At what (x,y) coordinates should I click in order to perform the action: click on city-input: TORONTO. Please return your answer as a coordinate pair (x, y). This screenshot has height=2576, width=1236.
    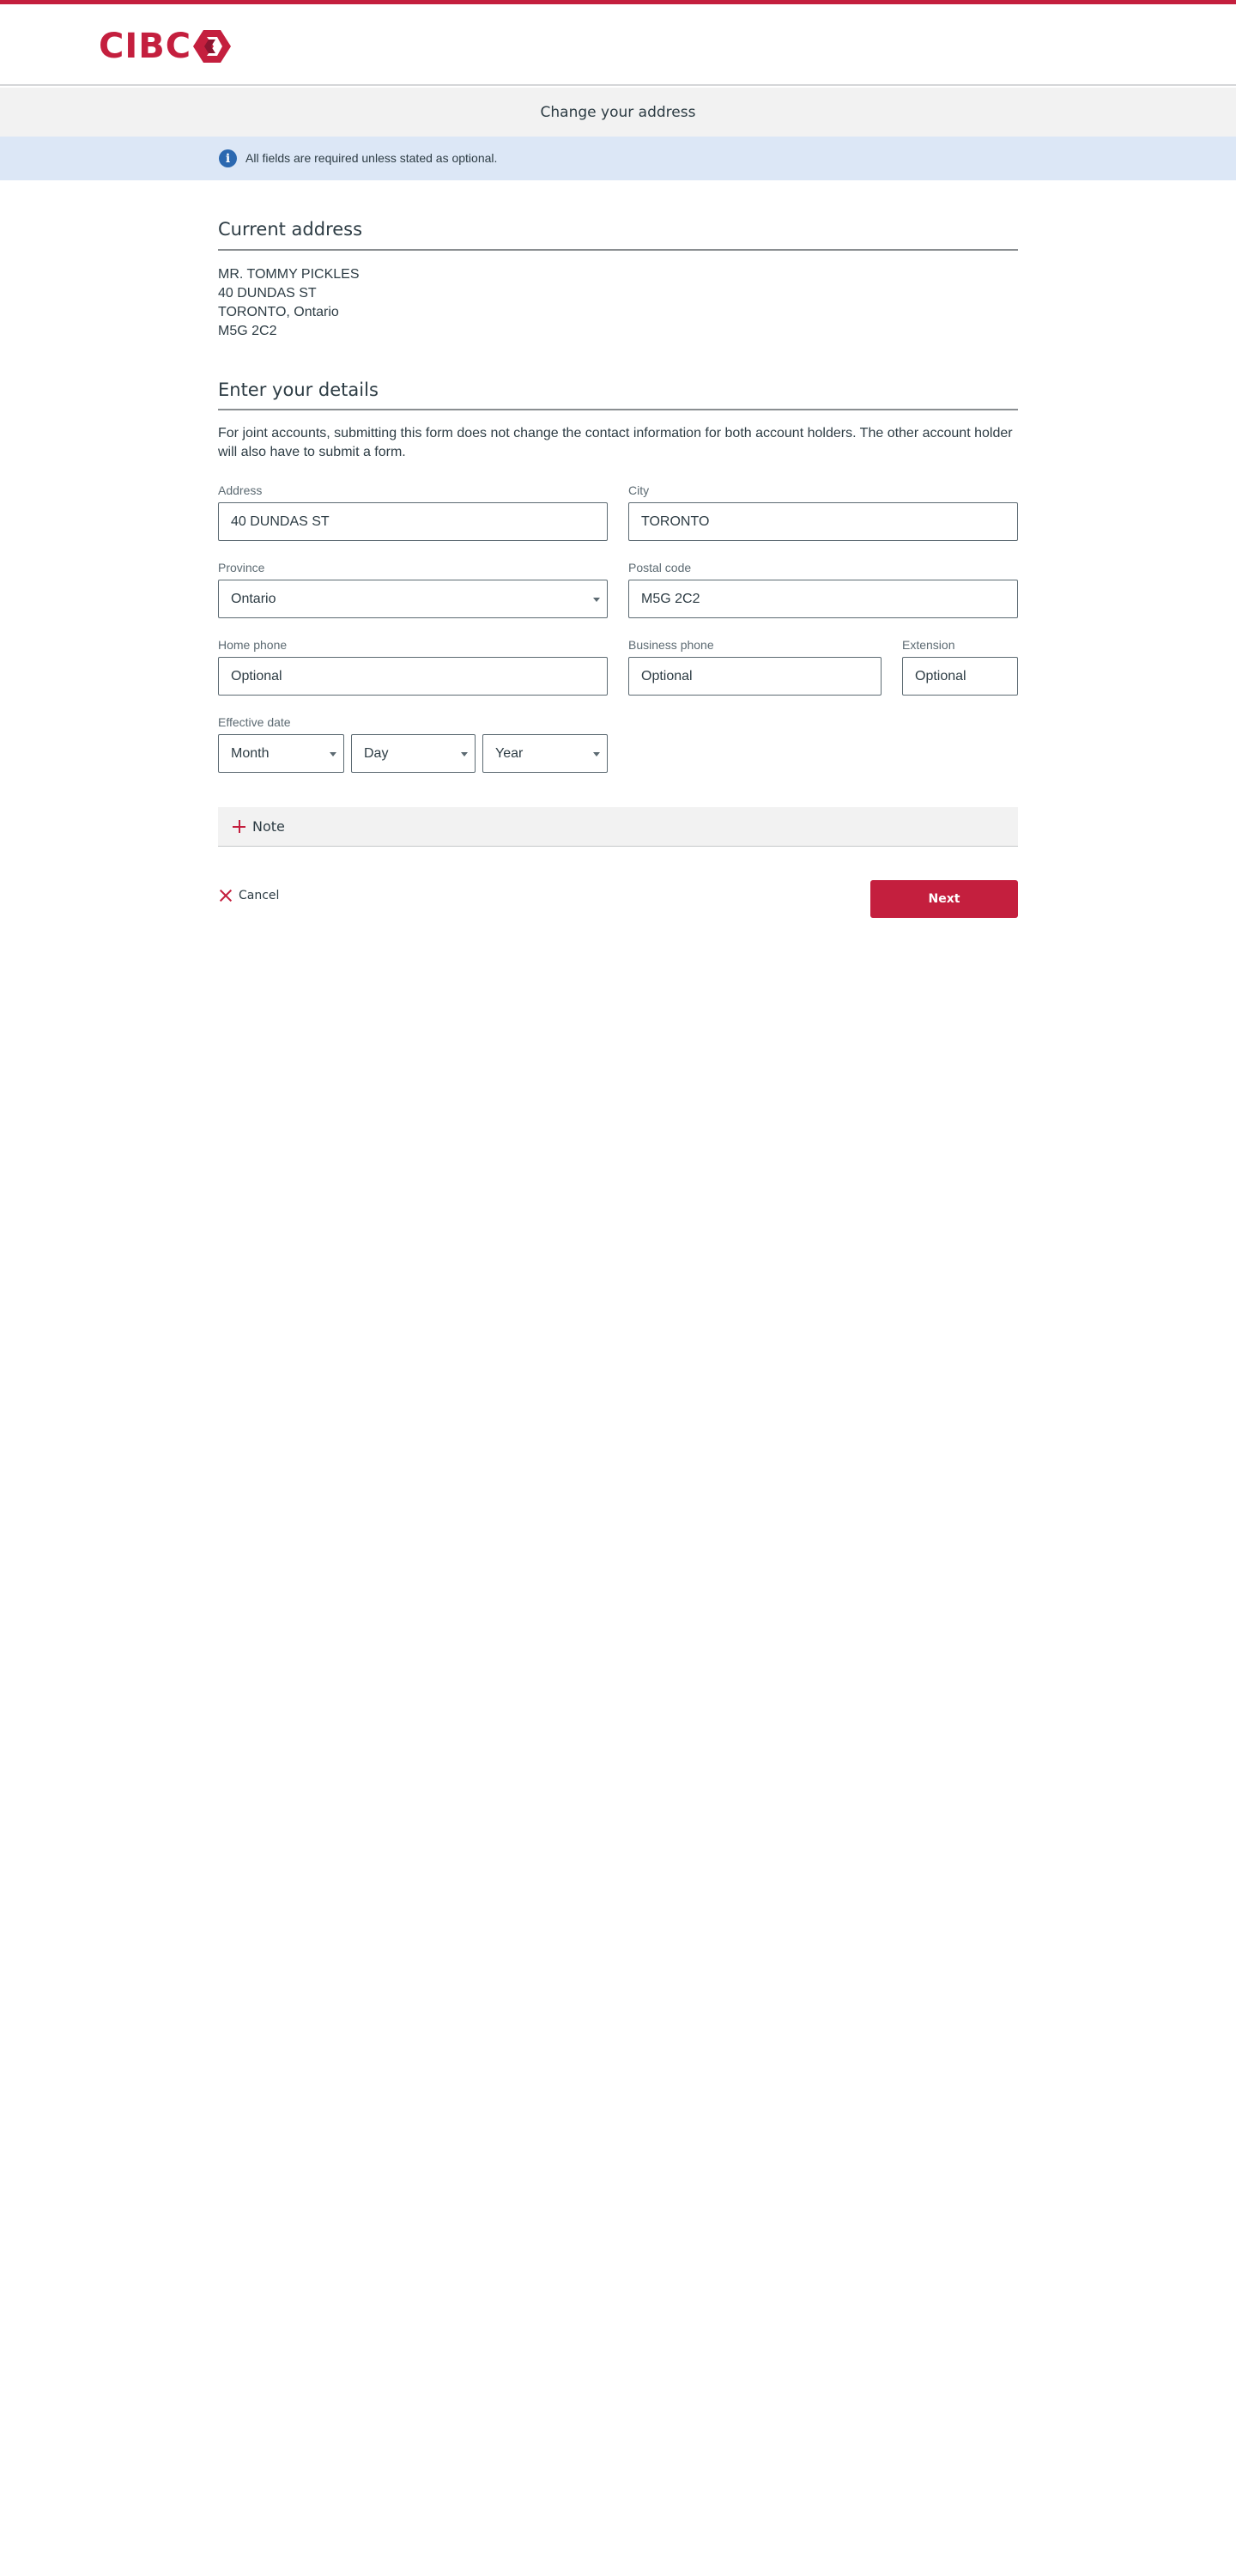
    Looking at the image, I should click on (823, 521).